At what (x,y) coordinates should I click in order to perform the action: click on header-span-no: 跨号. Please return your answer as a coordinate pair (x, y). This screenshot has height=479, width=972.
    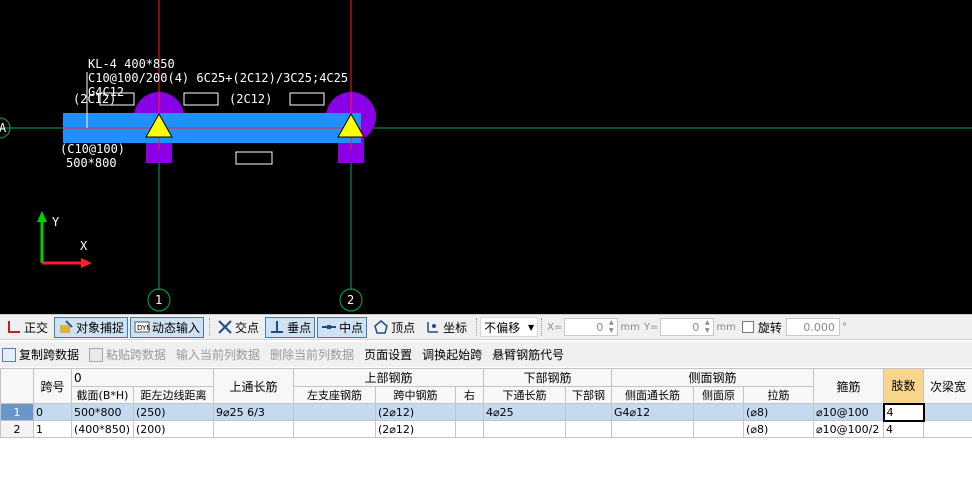
    Looking at the image, I should click on (52, 386).